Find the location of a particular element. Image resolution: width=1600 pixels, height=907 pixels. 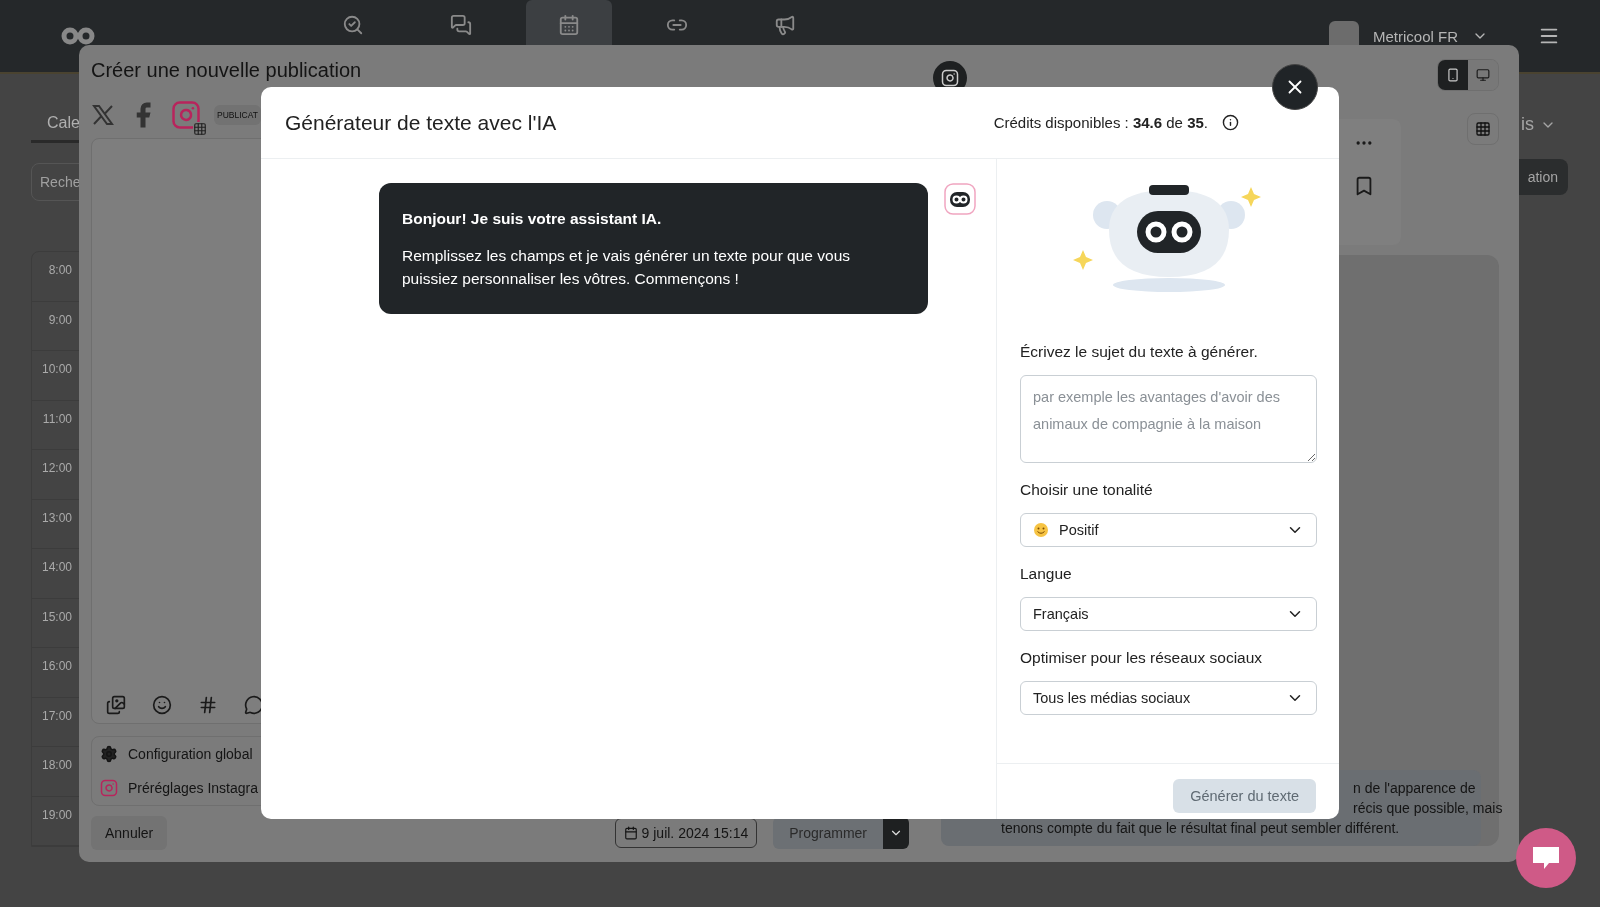

note-text: n de l'apparence de is located at coordinates (1414, 788).